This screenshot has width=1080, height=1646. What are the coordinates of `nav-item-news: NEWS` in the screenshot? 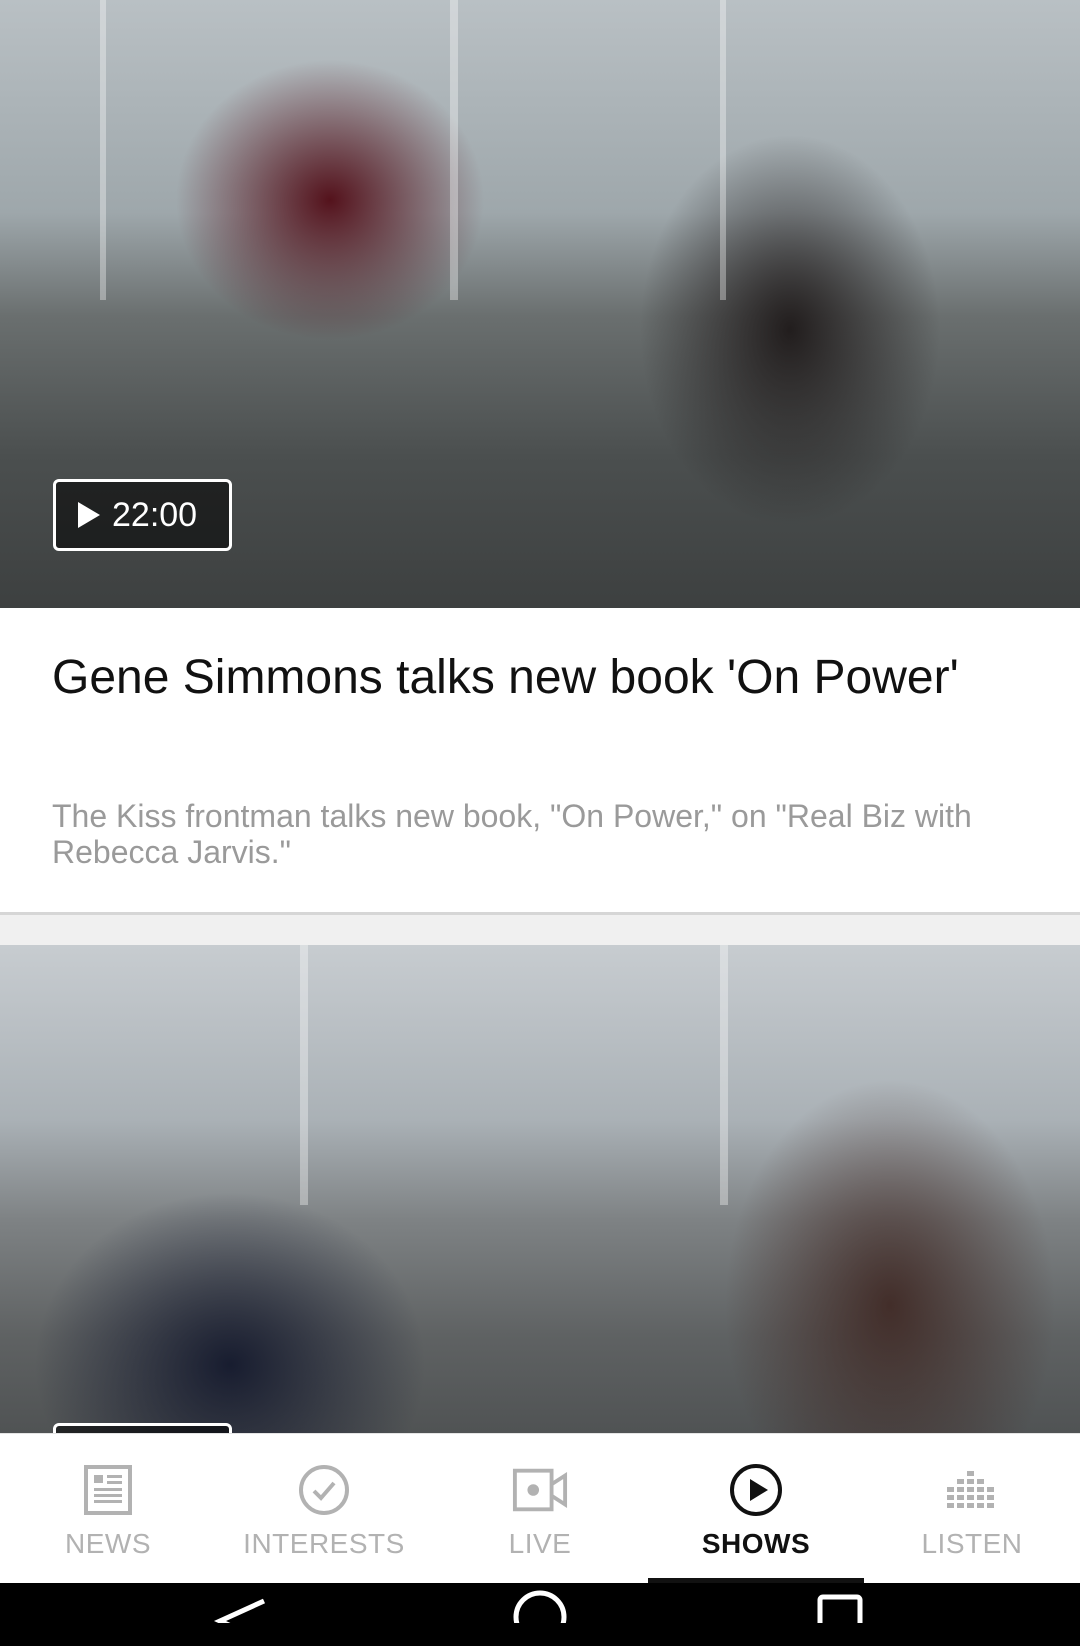 It's located at (108, 1509).